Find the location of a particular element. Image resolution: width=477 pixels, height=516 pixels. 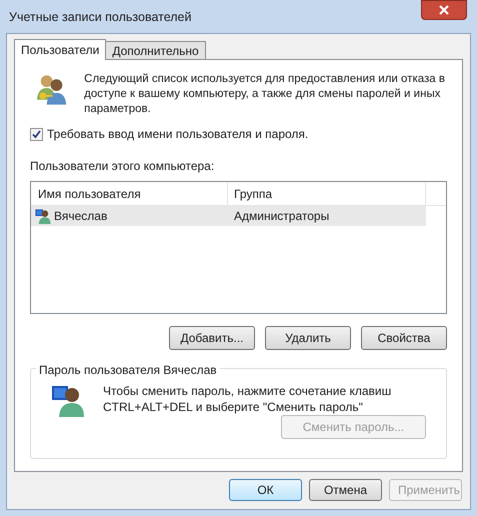

column-header: Группа is located at coordinates (327, 193).